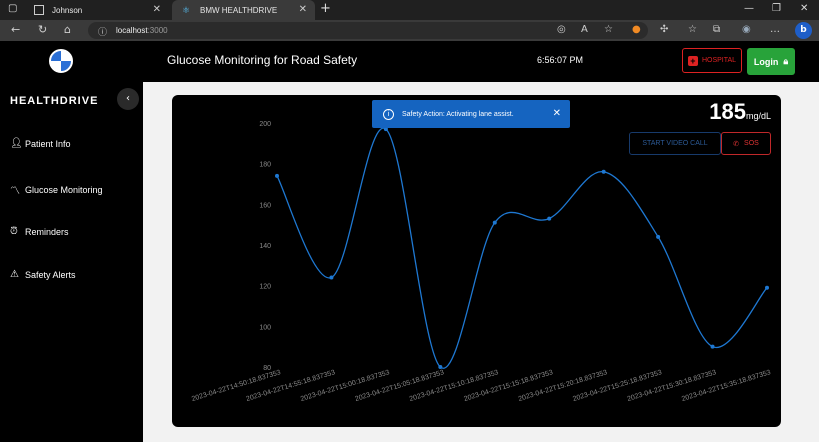 This screenshot has height=442, width=819. I want to click on trend-icon: 〽, so click(15, 191).